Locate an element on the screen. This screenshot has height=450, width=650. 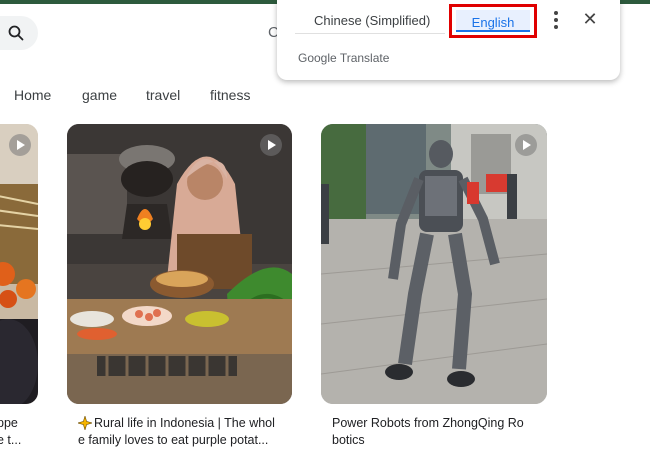
target-language-label: English is located at coordinates (493, 22).